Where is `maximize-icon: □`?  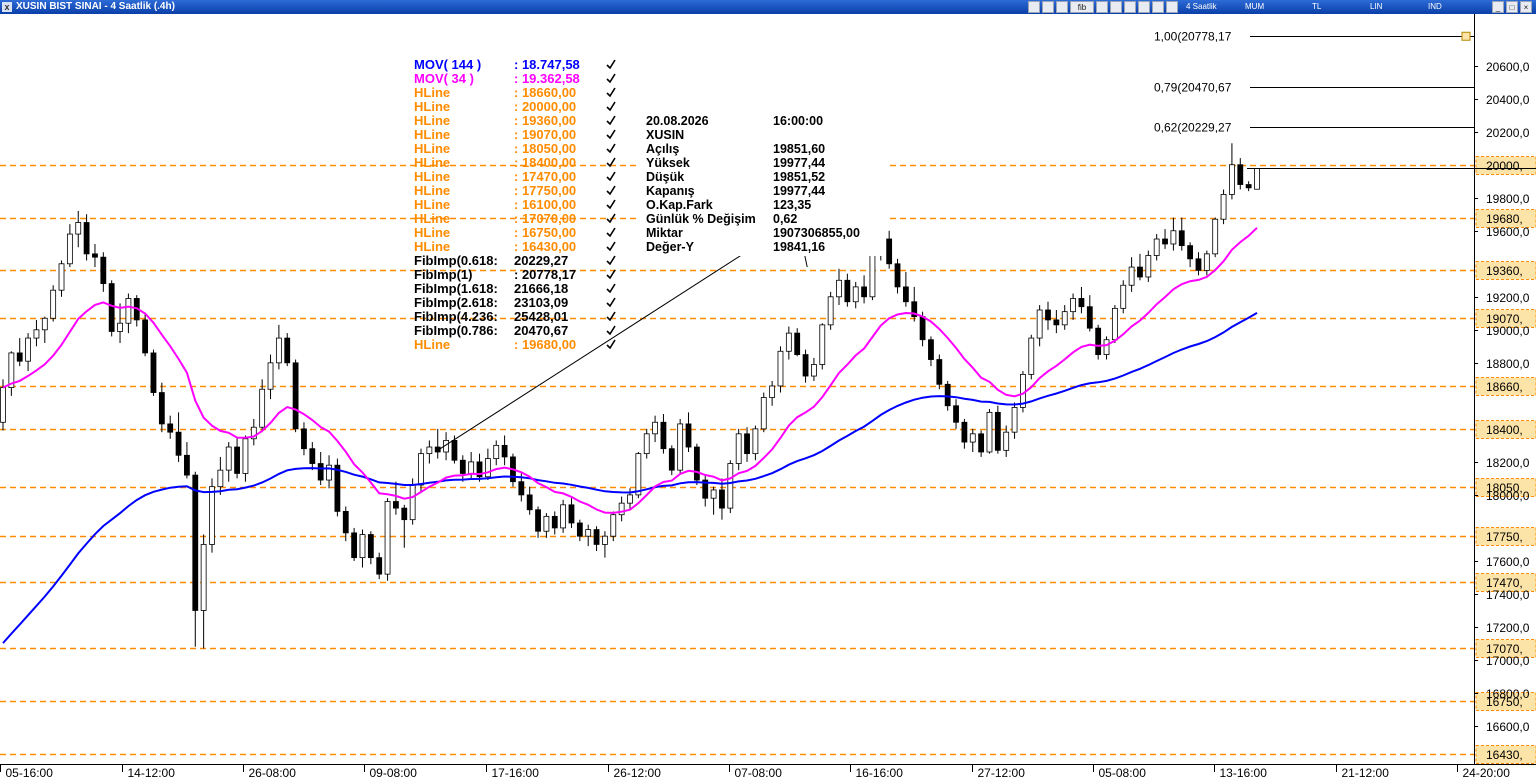
maximize-icon: □ is located at coordinates (1512, 7).